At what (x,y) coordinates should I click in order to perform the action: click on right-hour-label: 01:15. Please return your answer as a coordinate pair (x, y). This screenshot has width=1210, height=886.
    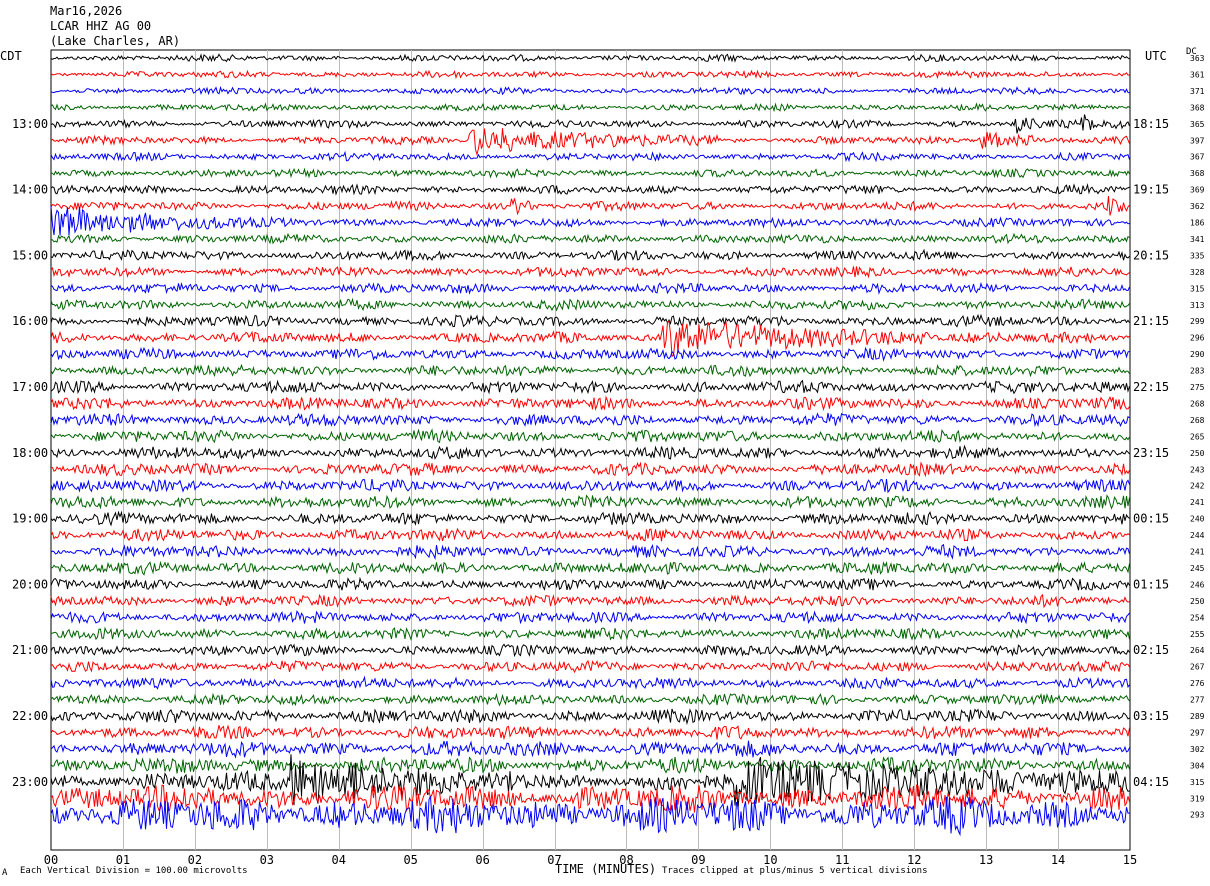
    Looking at the image, I should click on (1151, 584).